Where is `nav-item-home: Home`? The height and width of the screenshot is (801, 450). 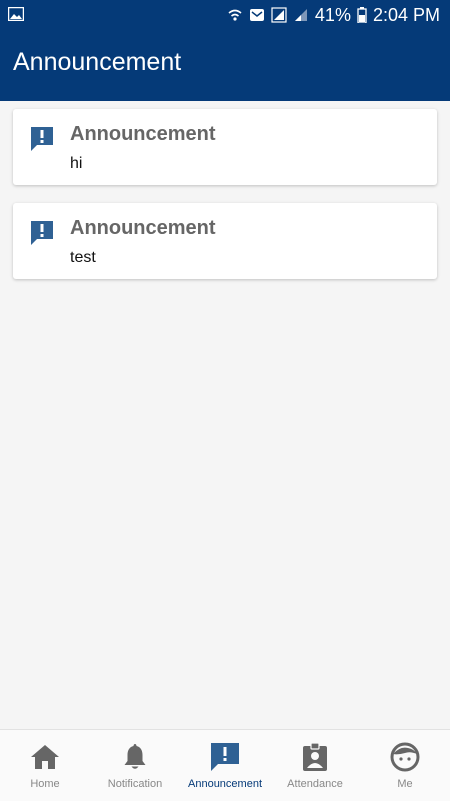
nav-item-home: Home is located at coordinates (45, 765).